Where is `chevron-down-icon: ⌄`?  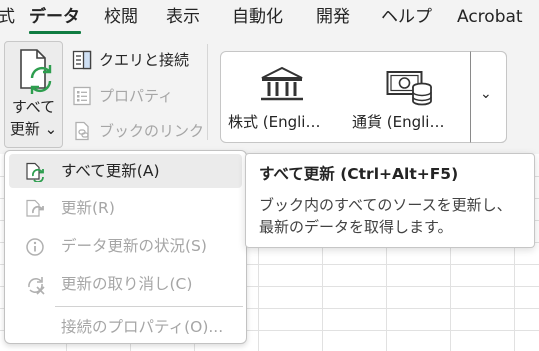 chevron-down-icon: ⌄ is located at coordinates (486, 94).